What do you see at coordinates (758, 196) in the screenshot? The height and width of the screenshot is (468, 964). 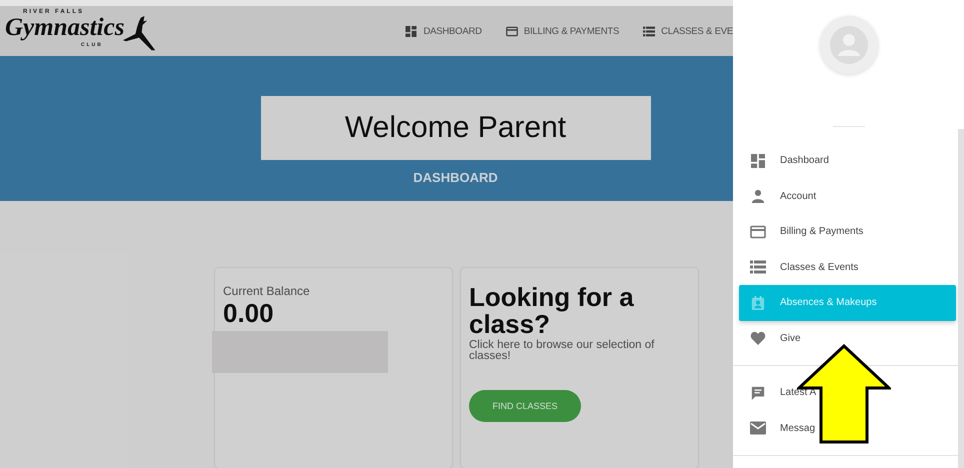 I see `person-icon` at bounding box center [758, 196].